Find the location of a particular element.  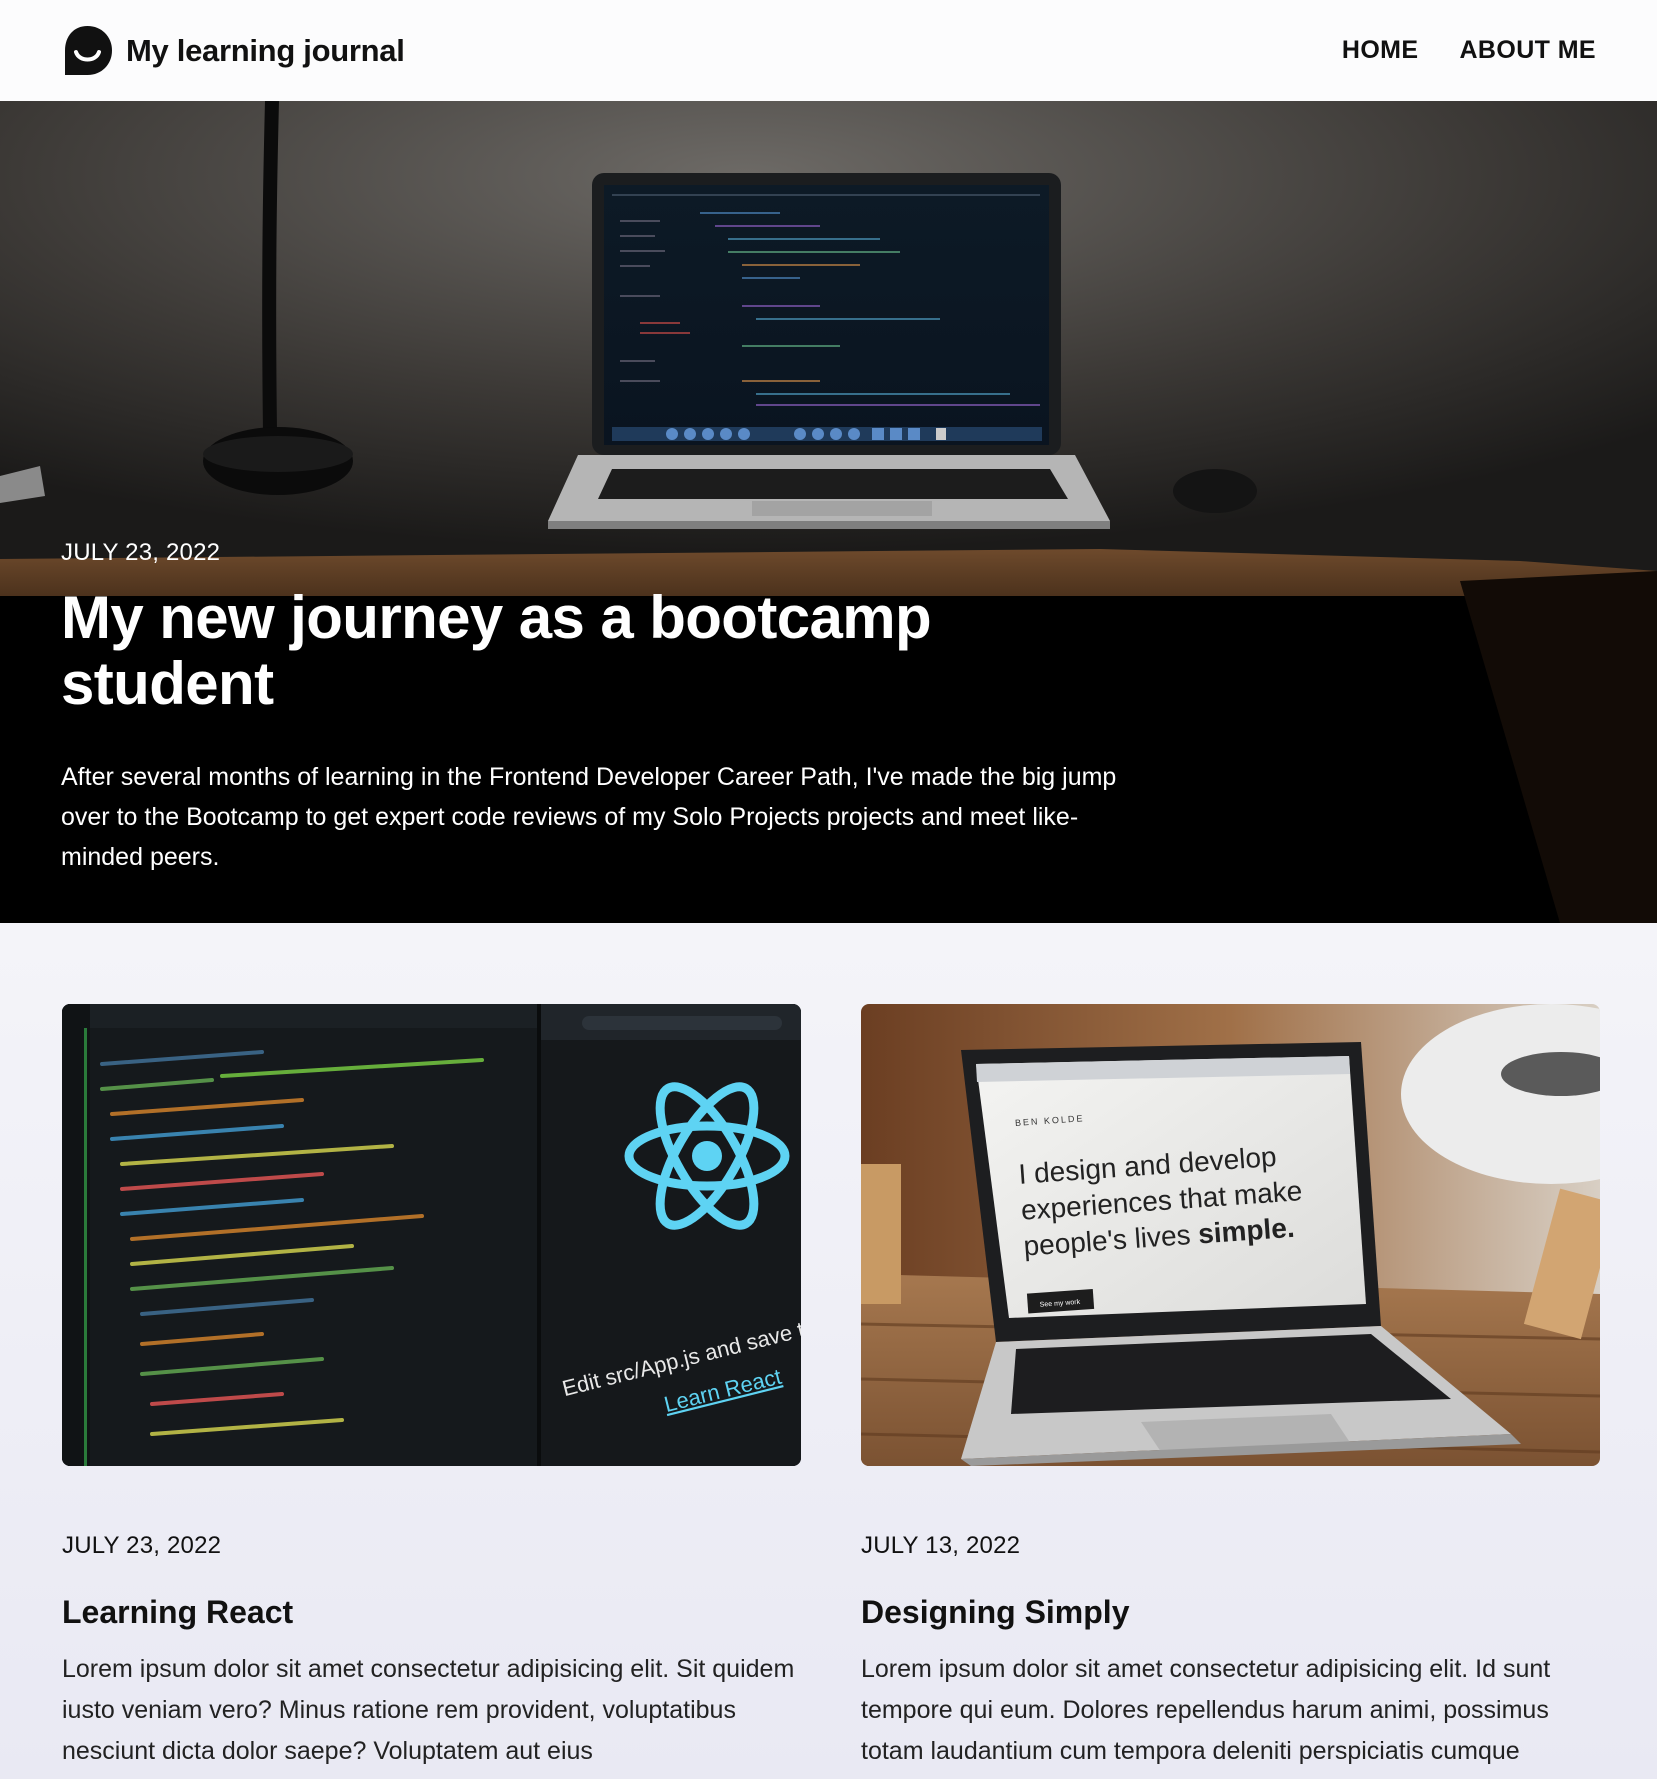

site-header: My learning journal HOME ABOUT ME is located at coordinates (828, 50).